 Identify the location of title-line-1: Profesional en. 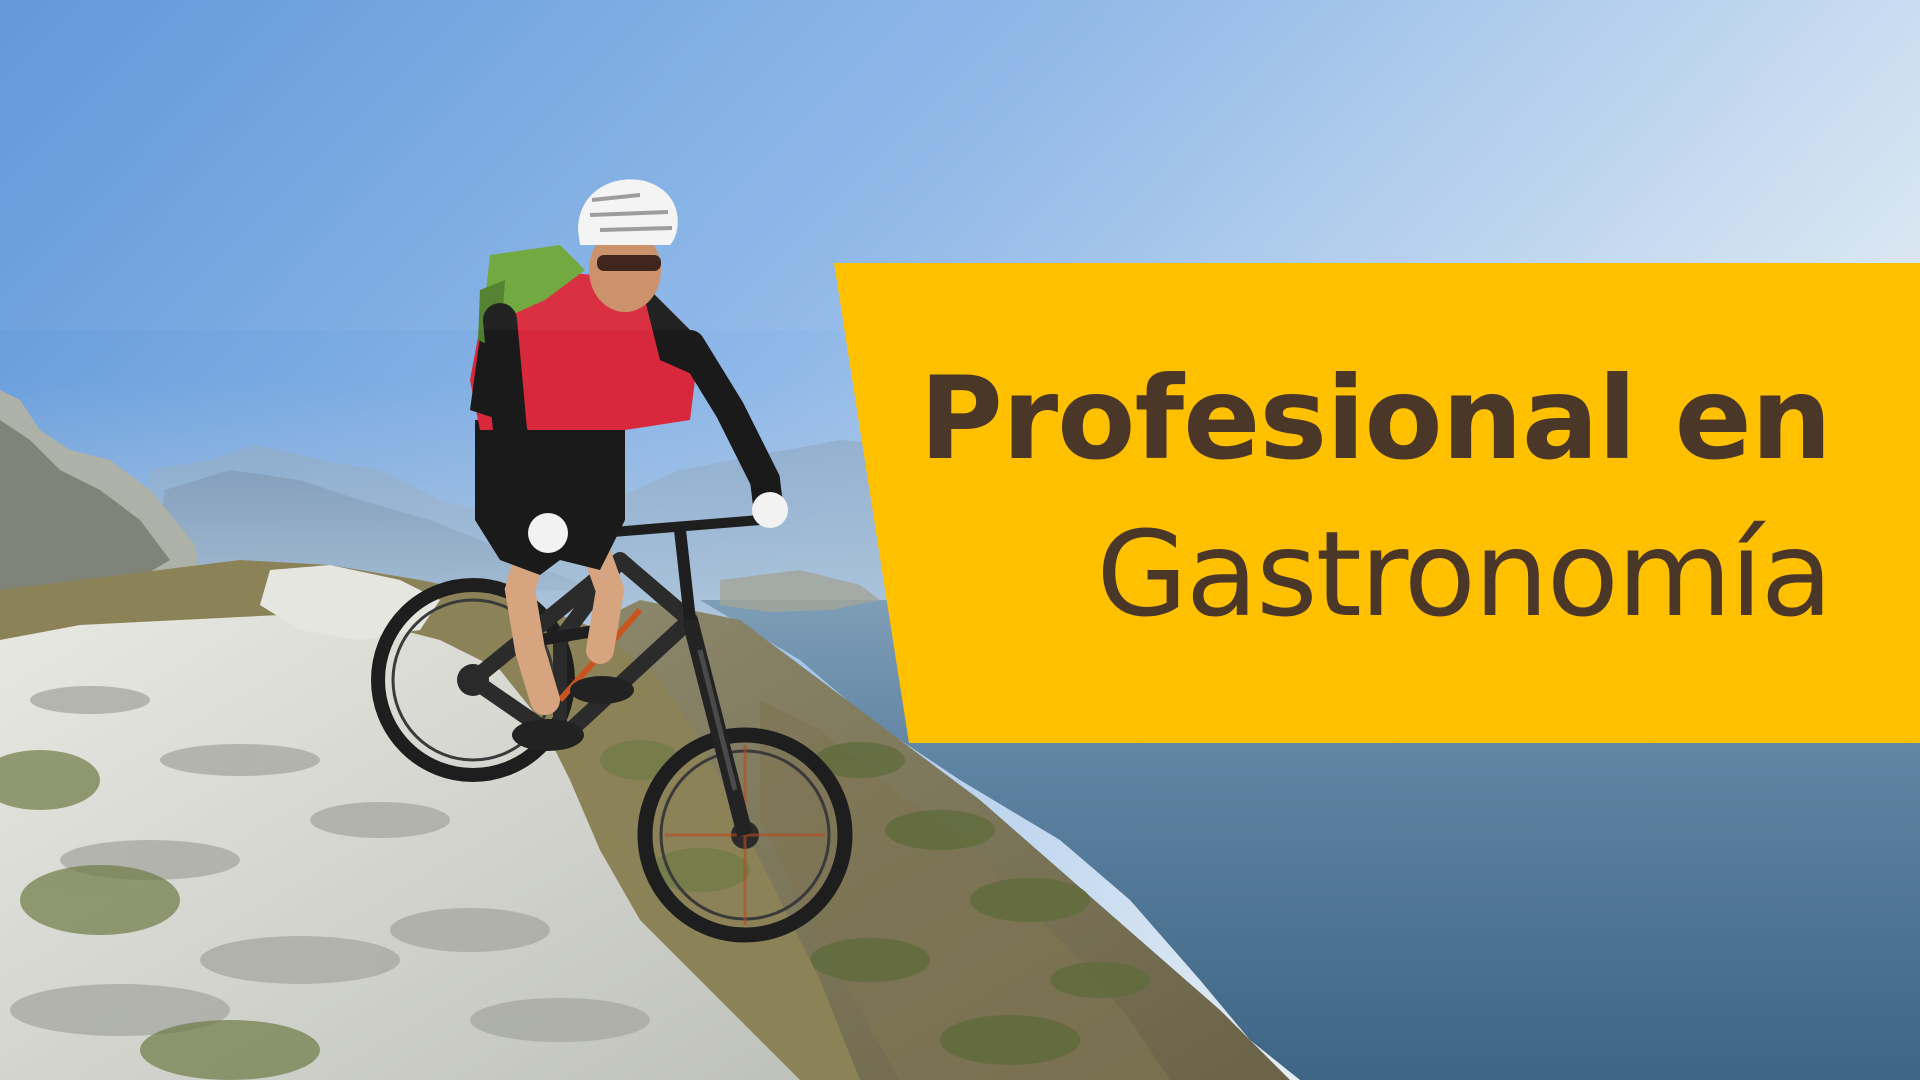
(1375, 418).